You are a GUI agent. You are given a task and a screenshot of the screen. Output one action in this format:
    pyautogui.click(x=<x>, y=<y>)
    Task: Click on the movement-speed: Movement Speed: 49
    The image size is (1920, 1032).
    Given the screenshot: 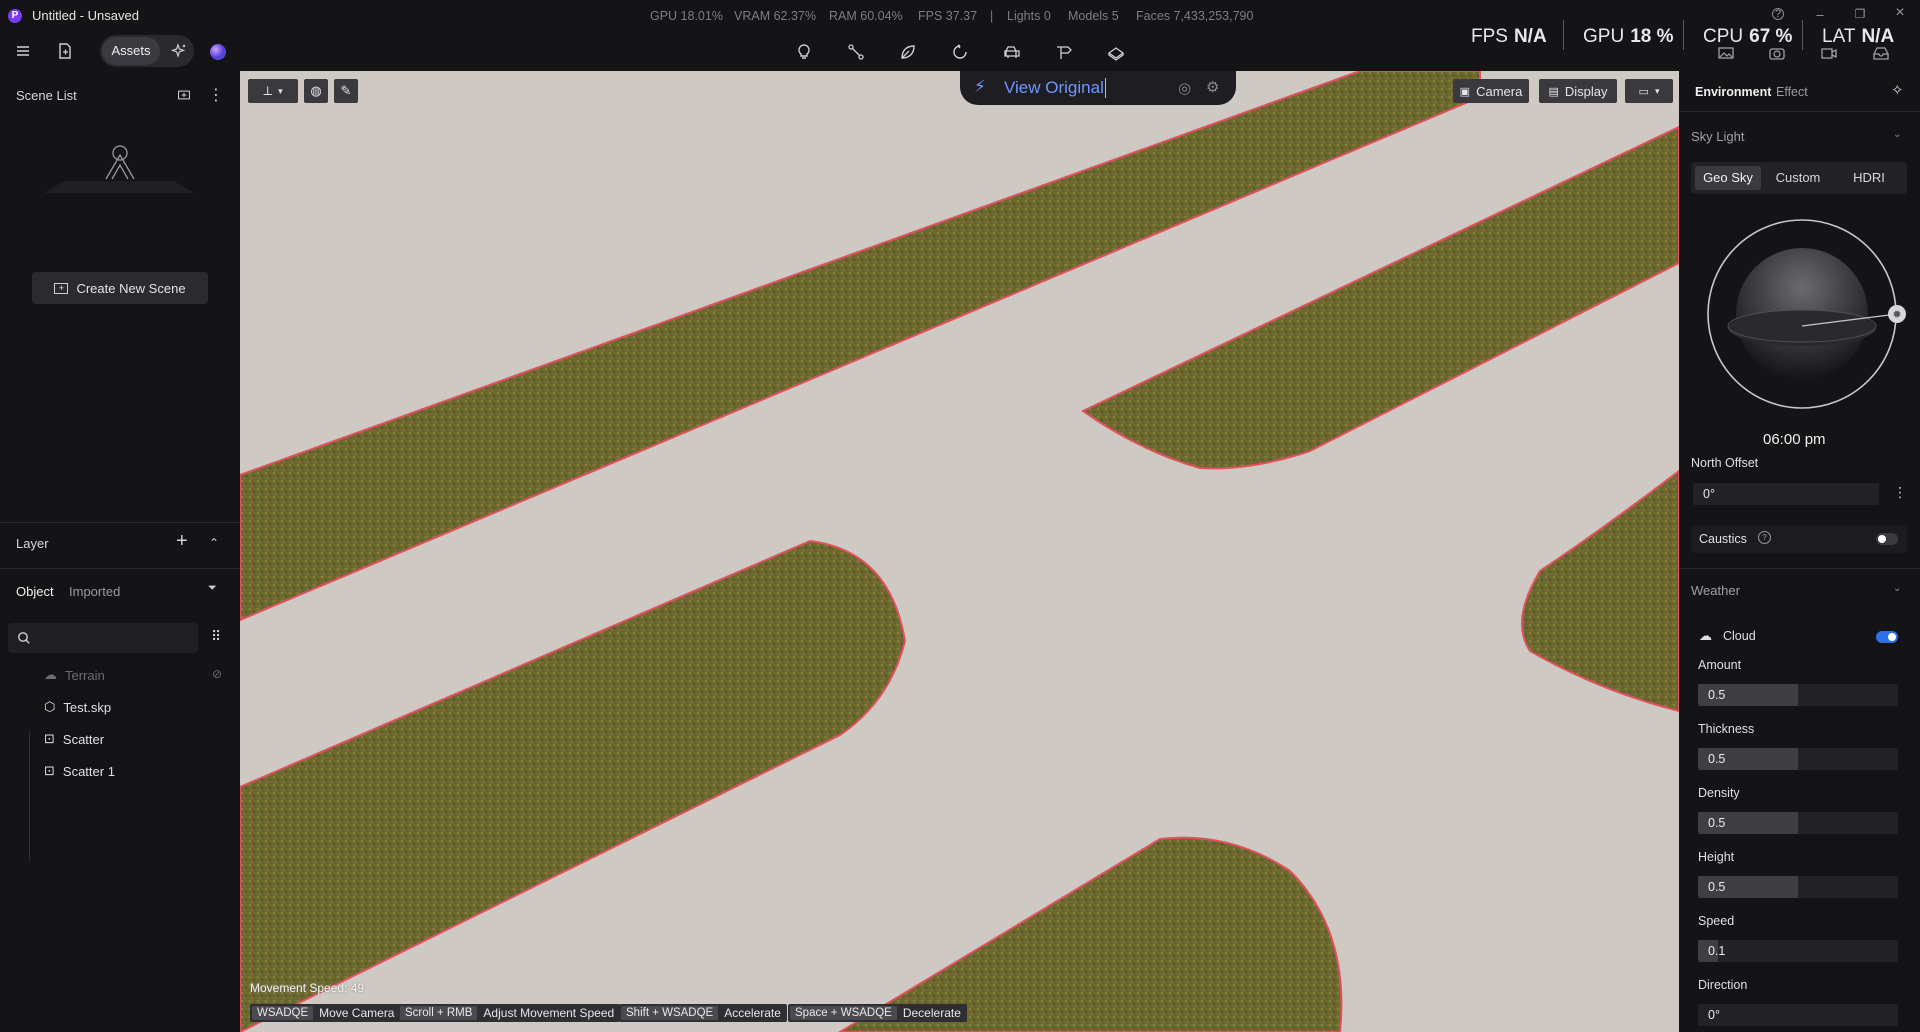 What is the action you would take?
    pyautogui.click(x=307, y=988)
    